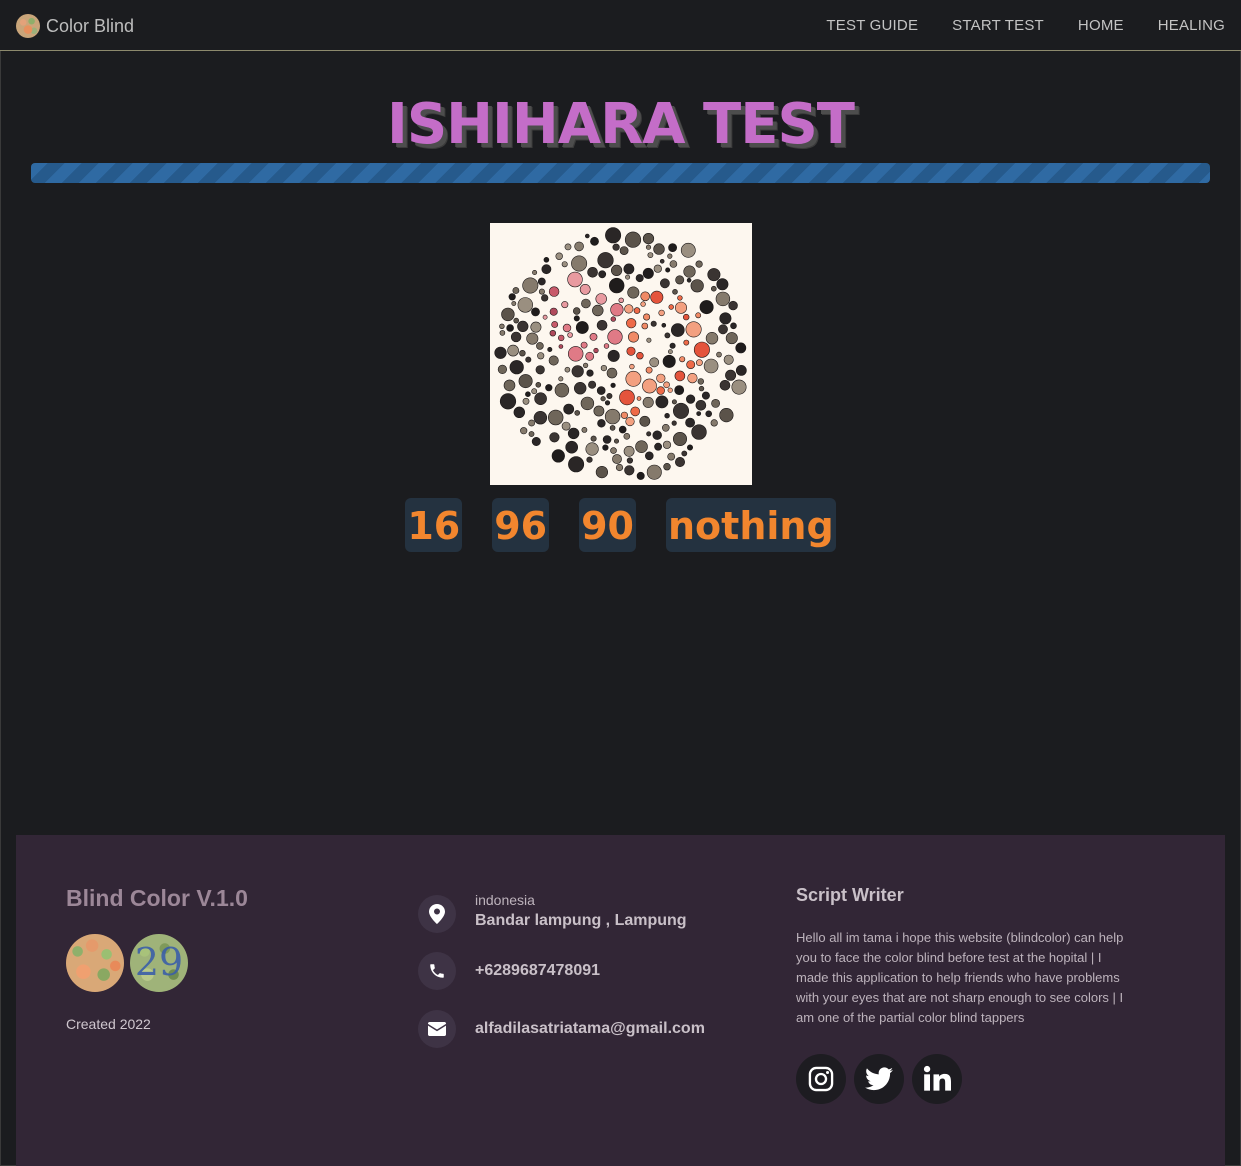  Describe the element at coordinates (621, 354) in the screenshot. I see `ishihara-plate-image` at that location.